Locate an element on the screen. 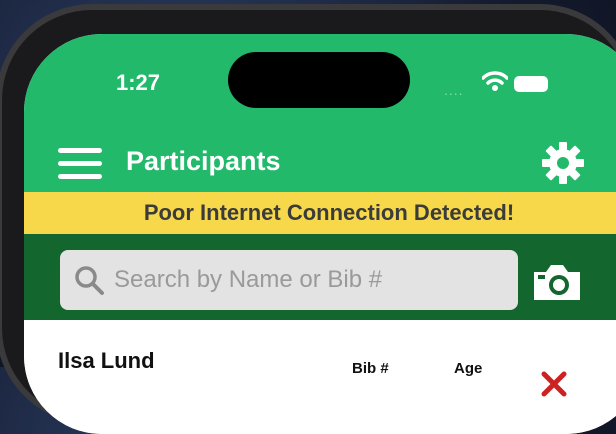 The width and height of the screenshot is (616, 434). search-input is located at coordinates (304, 280).